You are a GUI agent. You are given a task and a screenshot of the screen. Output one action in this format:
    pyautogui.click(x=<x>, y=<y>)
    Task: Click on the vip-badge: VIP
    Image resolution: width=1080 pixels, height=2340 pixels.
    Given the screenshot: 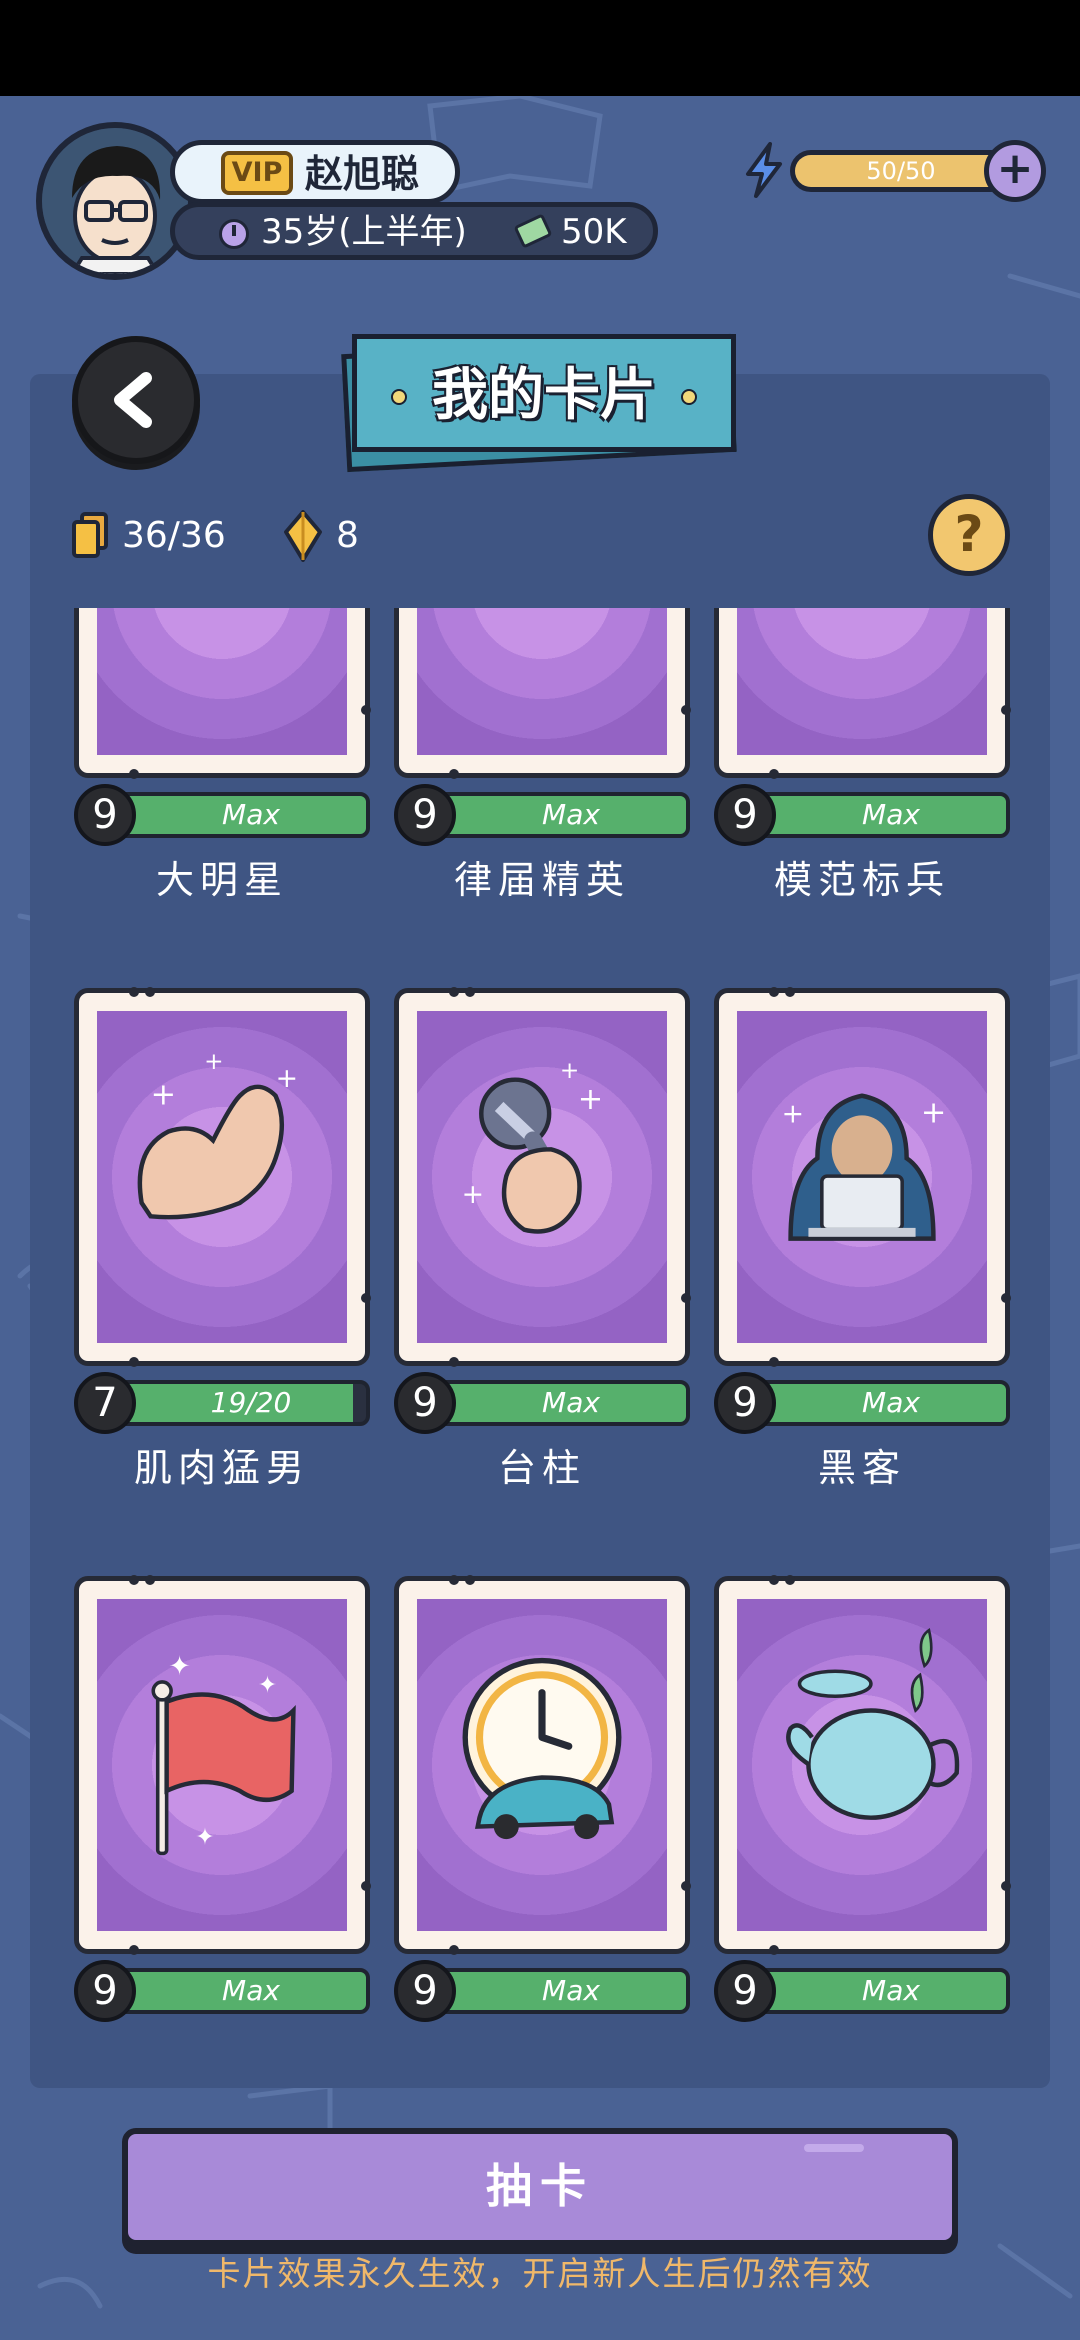 What is the action you would take?
    pyautogui.click(x=257, y=173)
    